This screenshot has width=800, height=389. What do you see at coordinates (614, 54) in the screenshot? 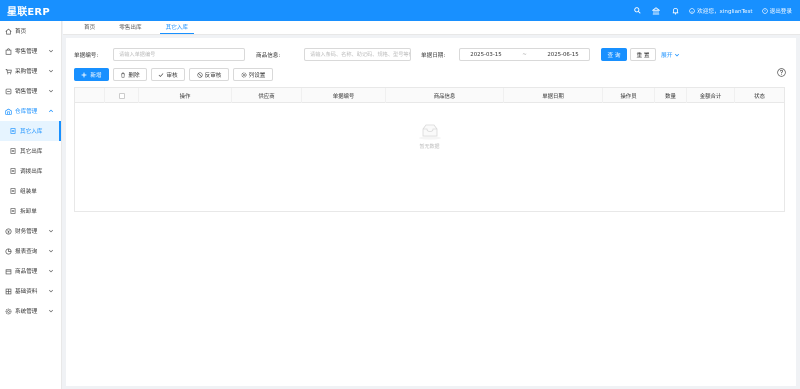
I see `query-button: 查 询` at bounding box center [614, 54].